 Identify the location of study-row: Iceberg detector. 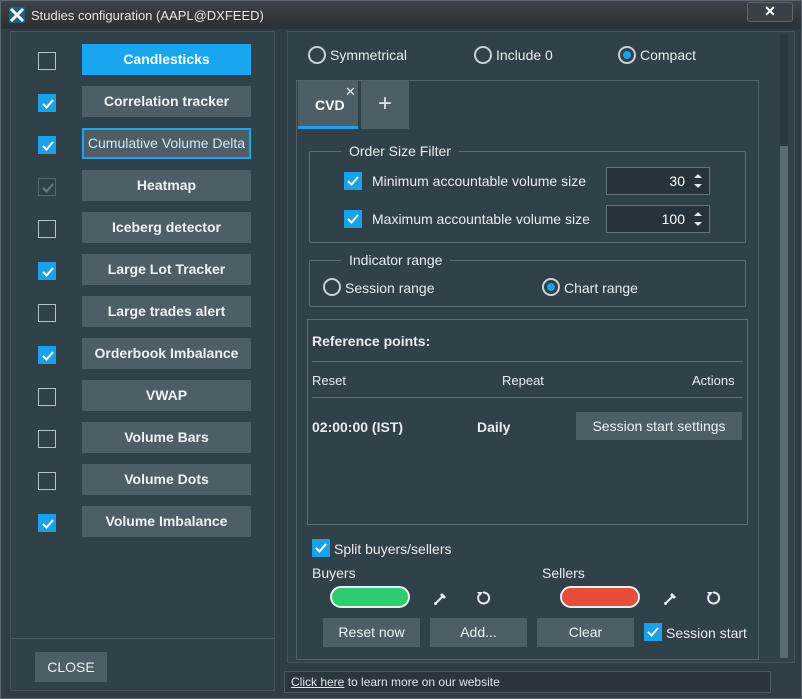
(142, 233).